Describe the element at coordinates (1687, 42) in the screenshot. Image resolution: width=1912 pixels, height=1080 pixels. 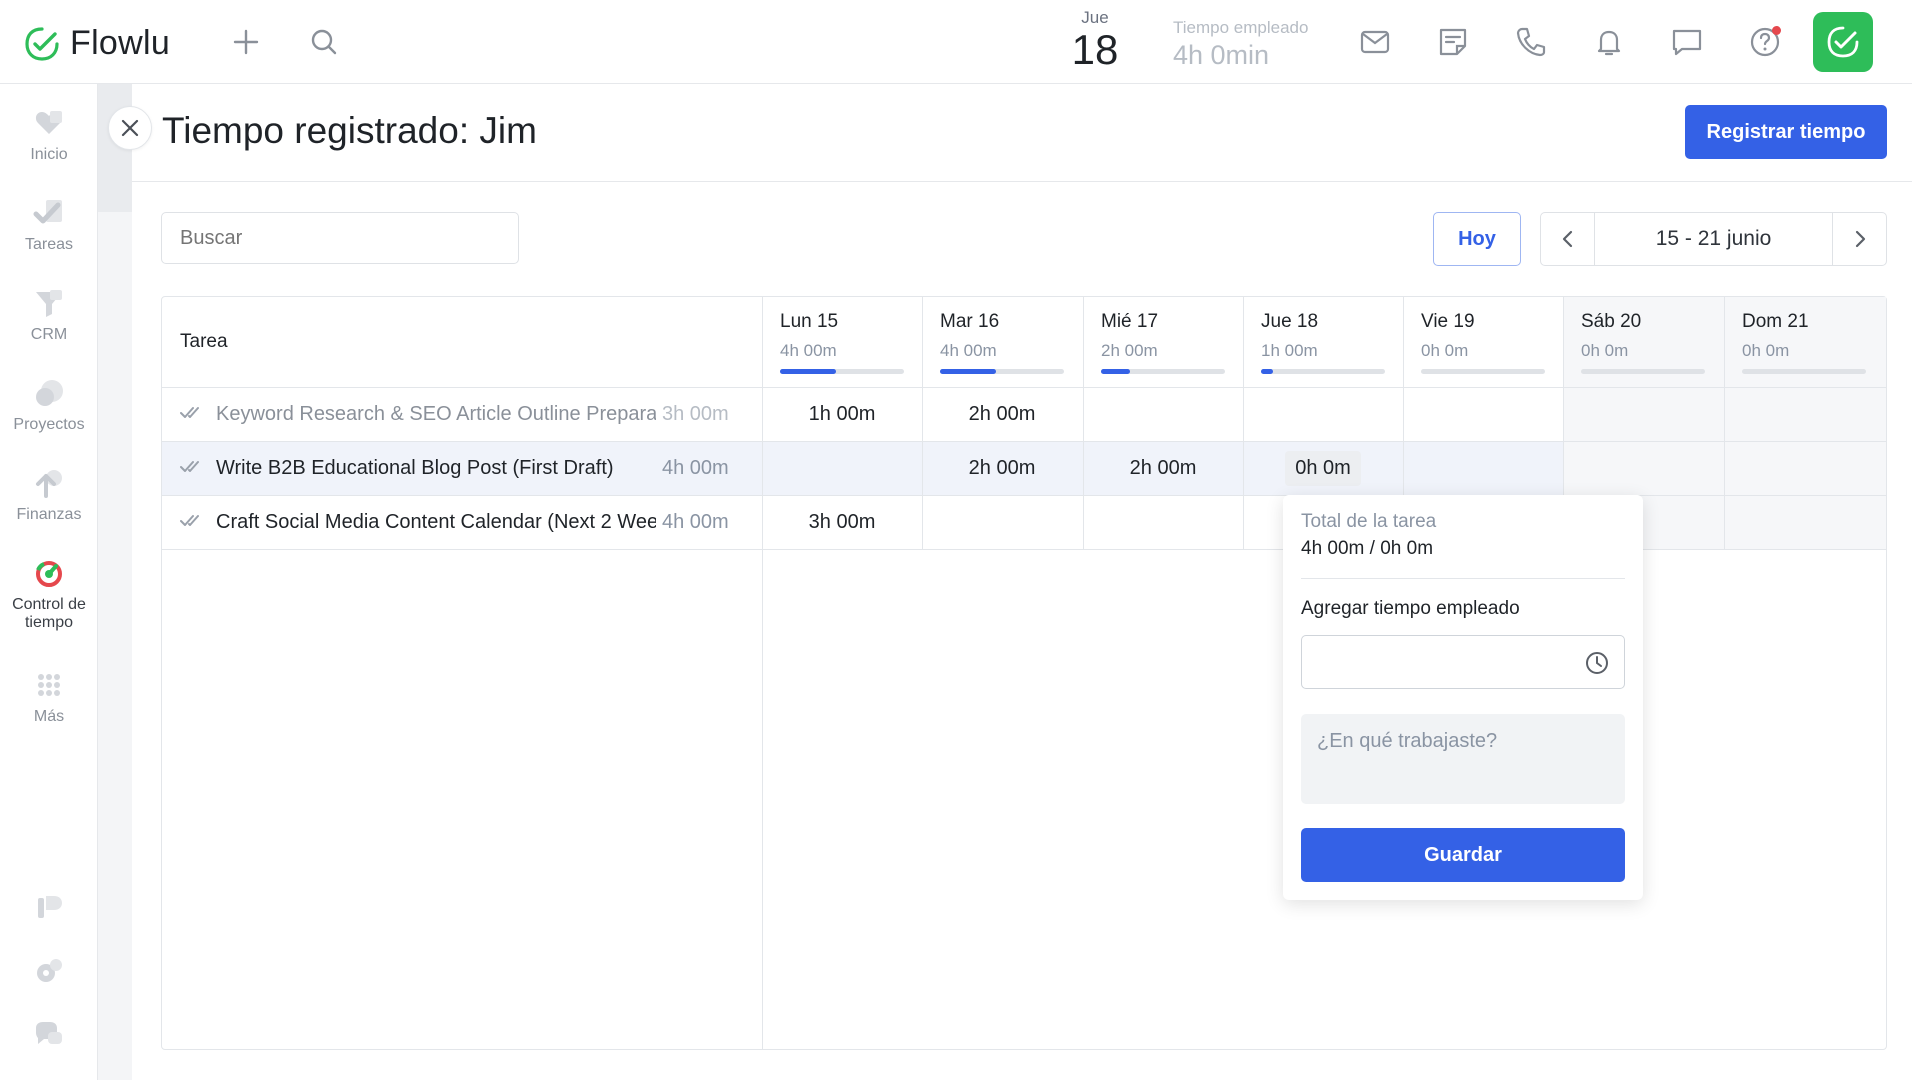
I see `chat-icon` at that location.